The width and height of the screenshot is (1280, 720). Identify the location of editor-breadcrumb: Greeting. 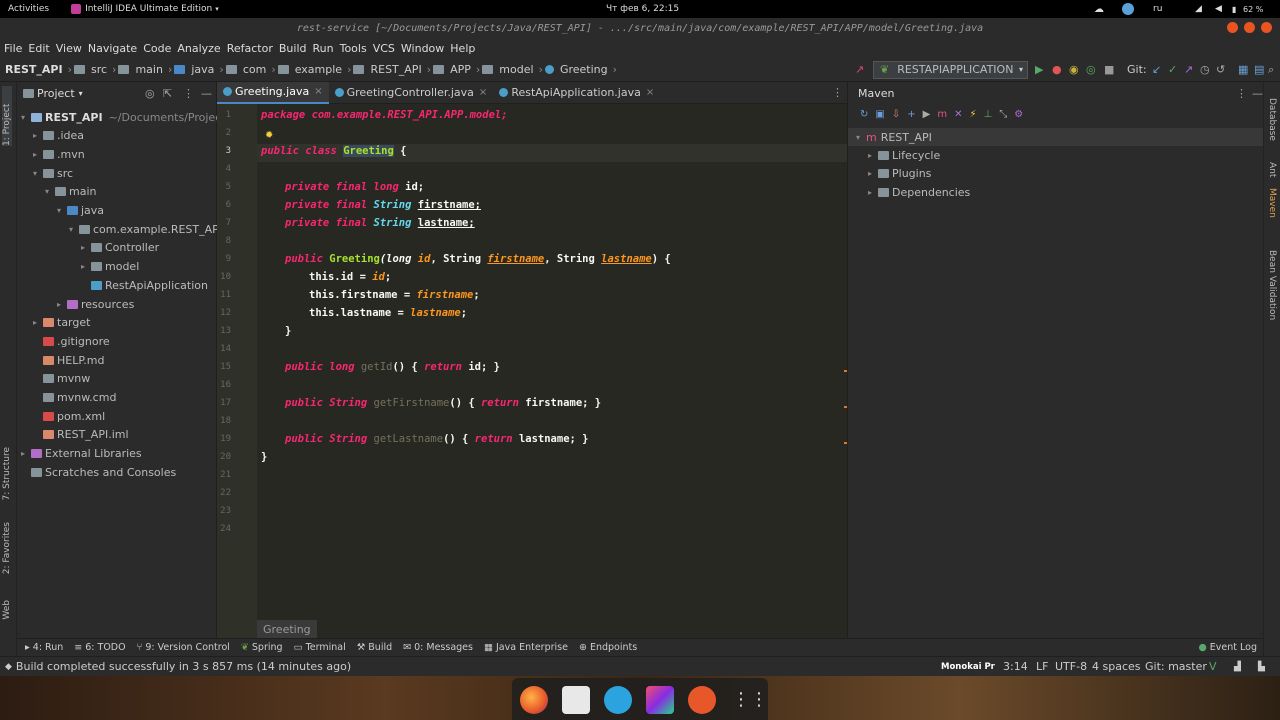
(287, 629).